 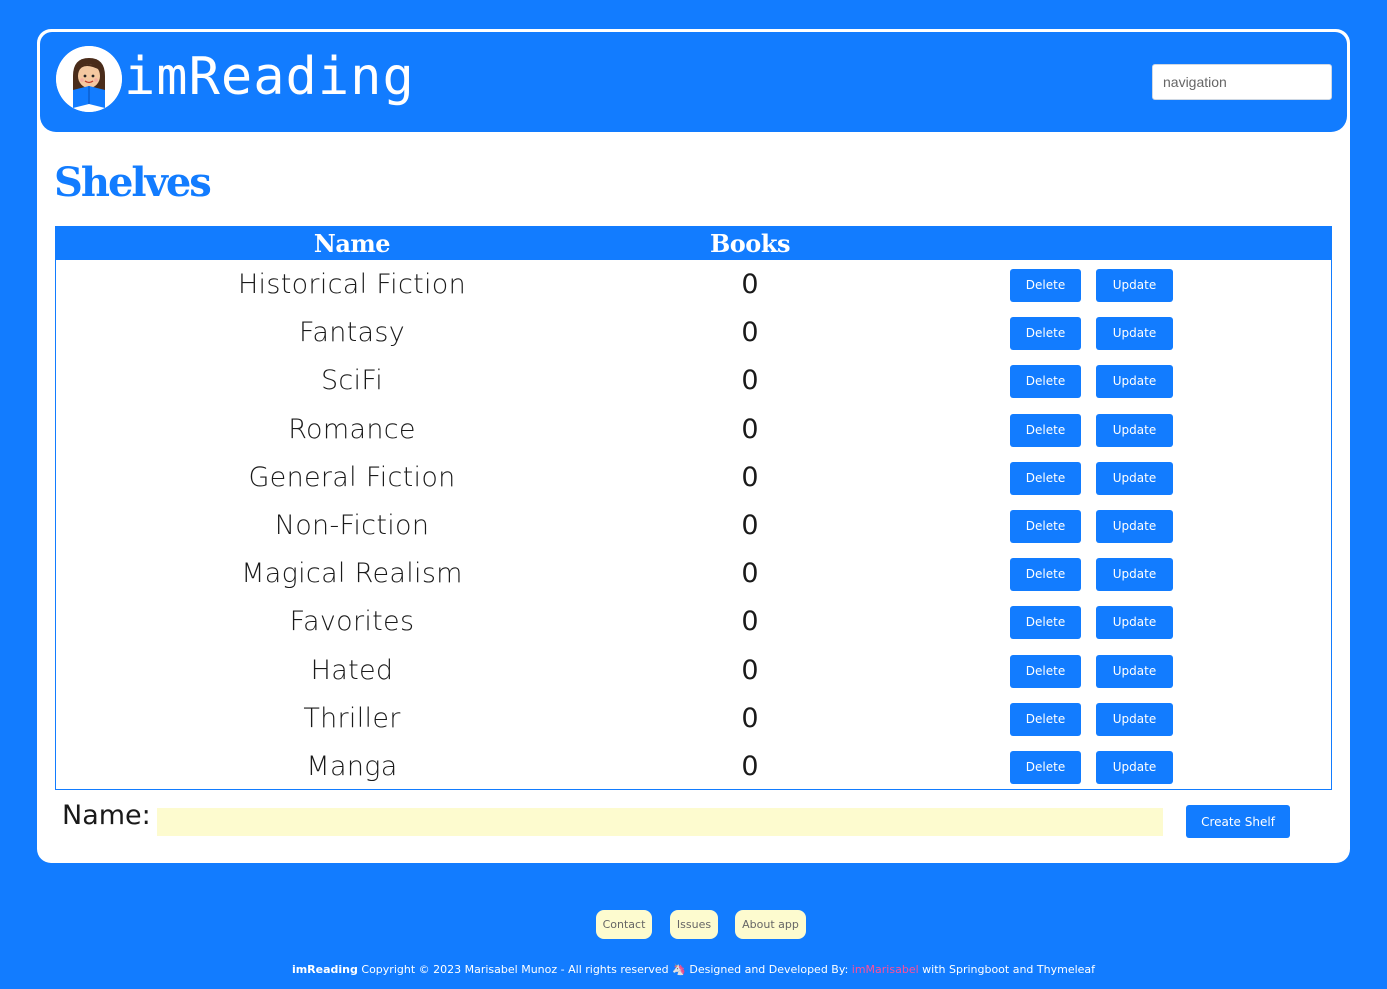 What do you see at coordinates (352, 381) in the screenshot?
I see `shelf-name: SciFi` at bounding box center [352, 381].